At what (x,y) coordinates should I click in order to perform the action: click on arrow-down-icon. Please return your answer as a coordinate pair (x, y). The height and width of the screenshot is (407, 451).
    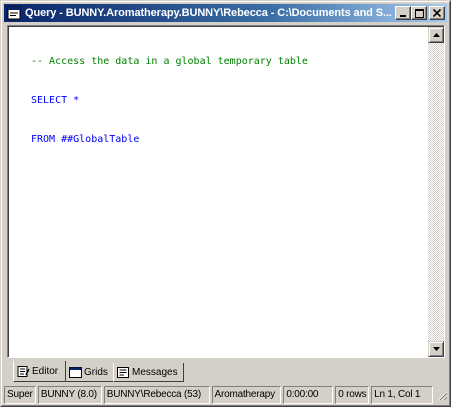
    Looking at the image, I should click on (436, 349).